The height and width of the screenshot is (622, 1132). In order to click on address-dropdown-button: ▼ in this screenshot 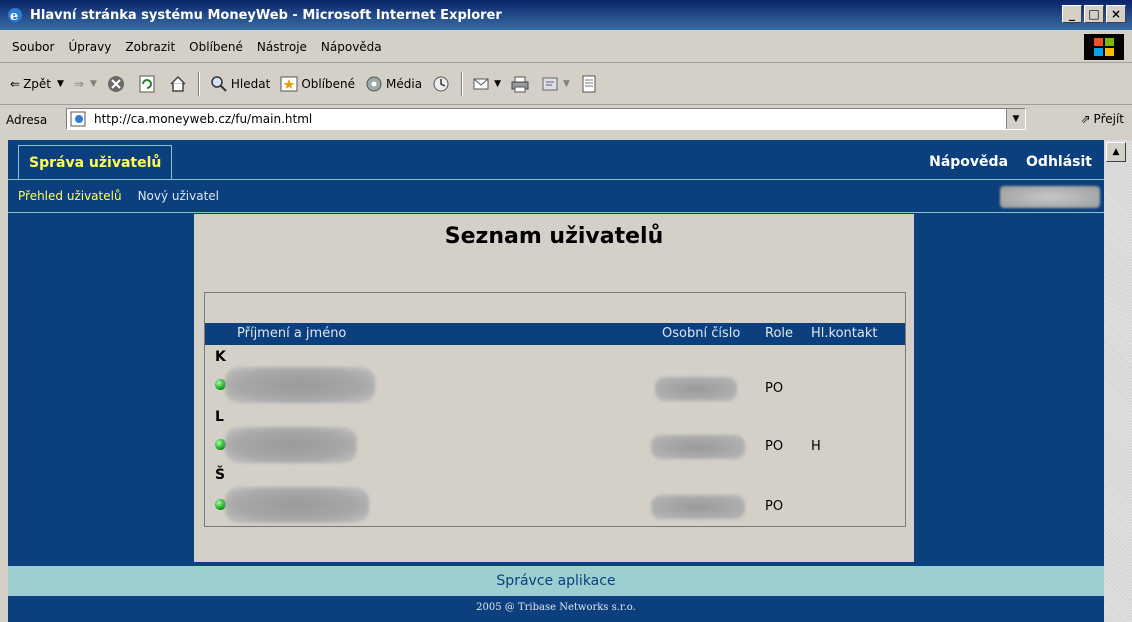, I will do `click(1015, 119)`.